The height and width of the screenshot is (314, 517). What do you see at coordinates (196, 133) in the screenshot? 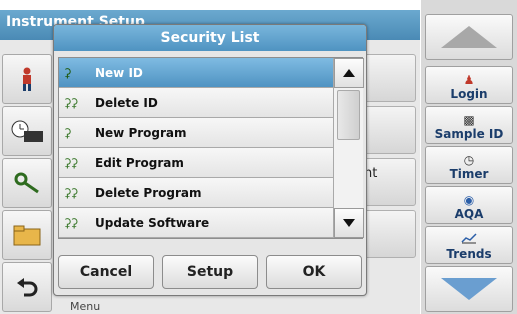
I see `list-item: ⚳ New Program` at bounding box center [196, 133].